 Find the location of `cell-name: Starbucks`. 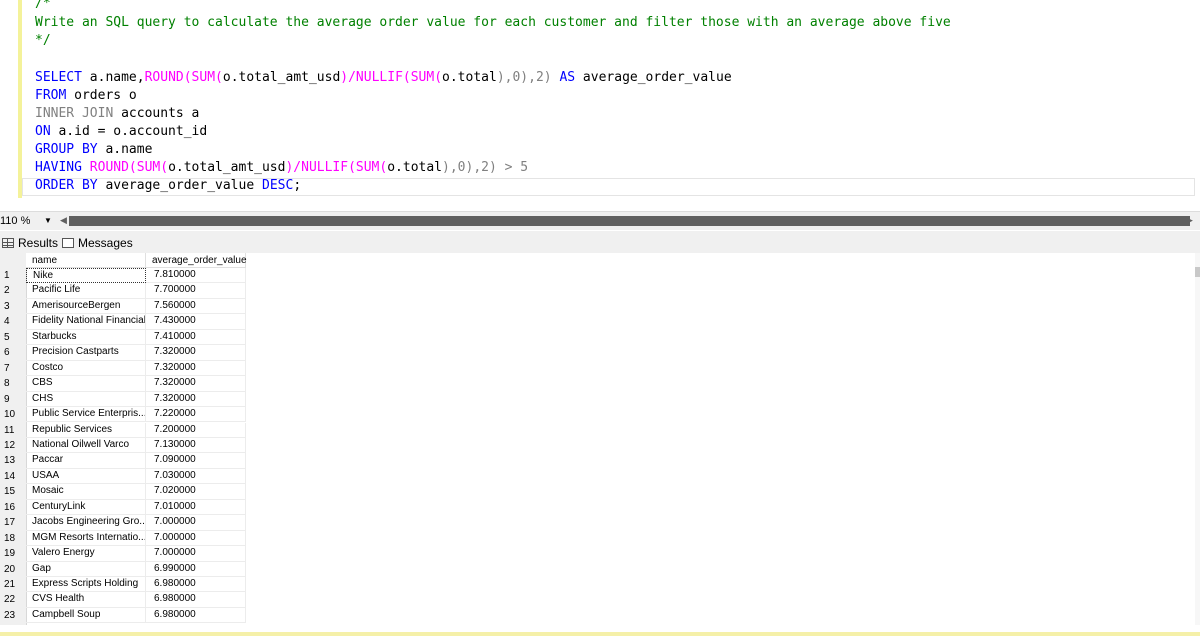

cell-name: Starbucks is located at coordinates (86, 337).